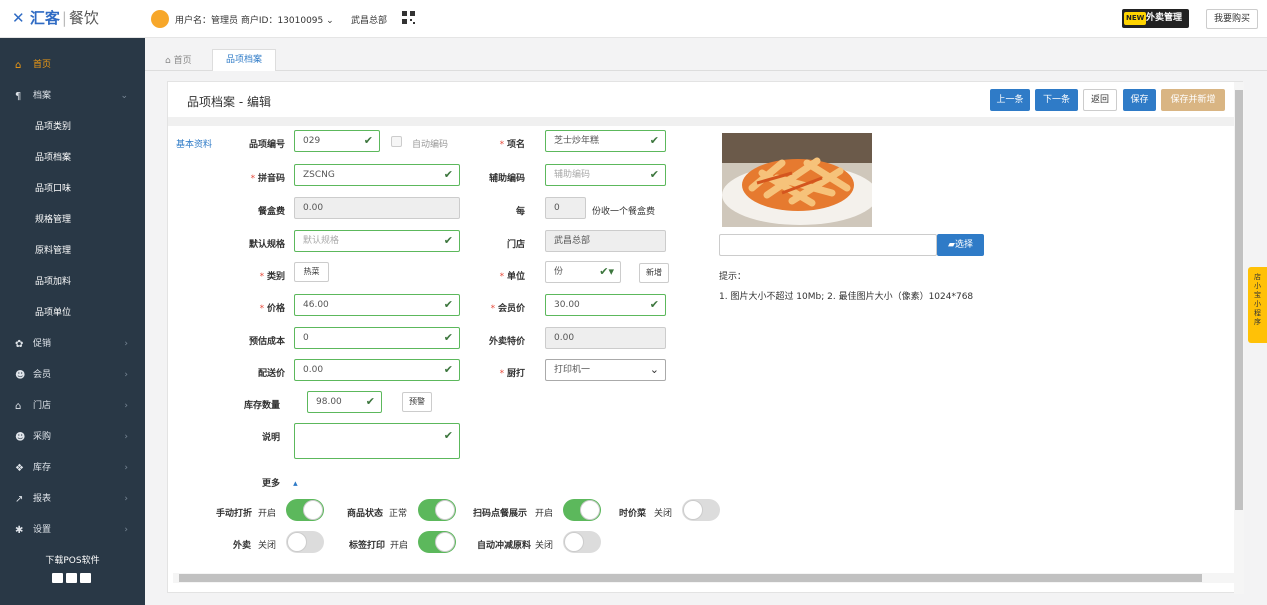 The width and height of the screenshot is (1267, 605). What do you see at coordinates (72, 282) in the screenshot?
I see `sidebar-sub-addon: 品项加料` at bounding box center [72, 282].